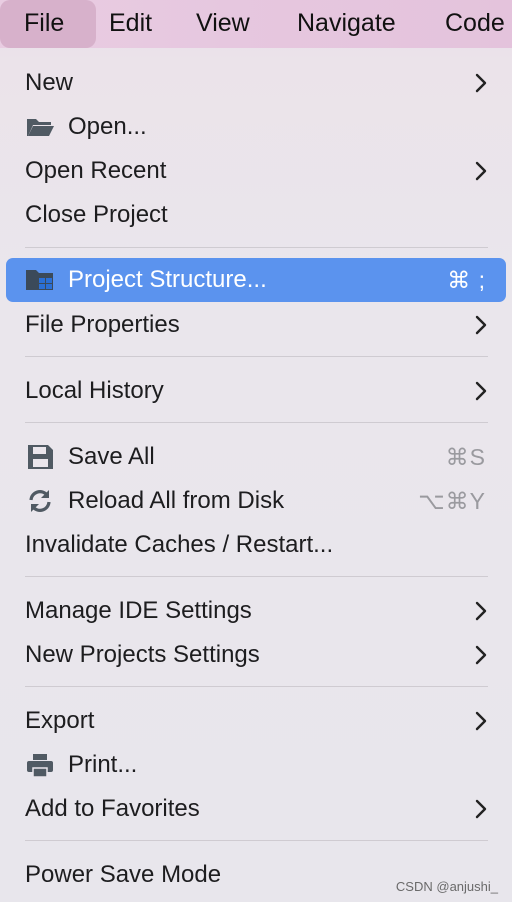  What do you see at coordinates (256, 457) in the screenshot?
I see `menu-item-save-all: Save All ⌘S` at bounding box center [256, 457].